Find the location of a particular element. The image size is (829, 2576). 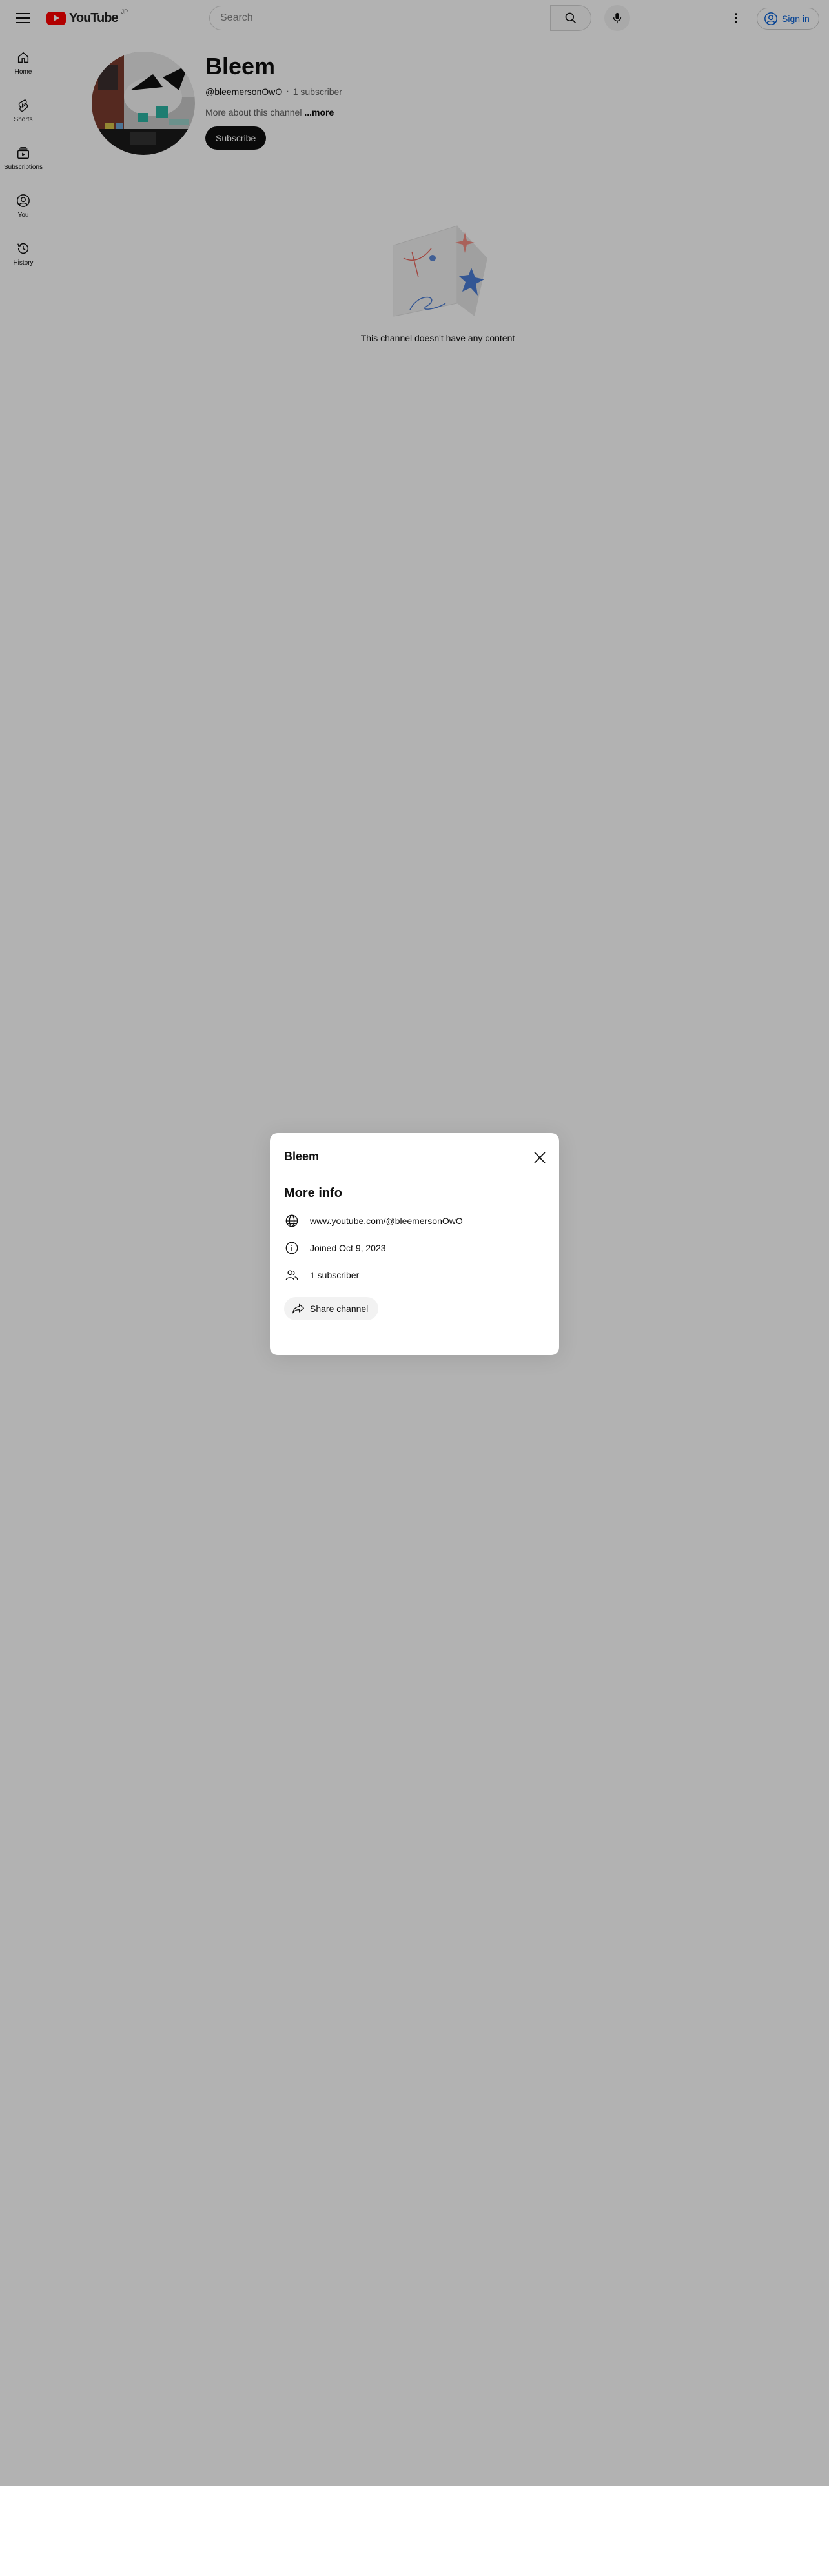

share-channel-button: Share channel is located at coordinates (331, 1308).